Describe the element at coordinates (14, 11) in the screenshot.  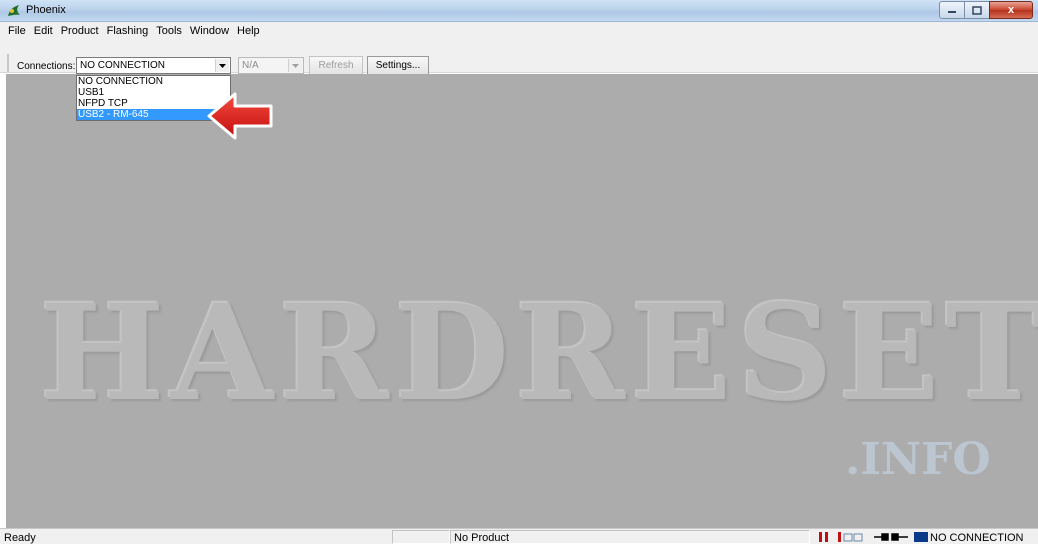
I see `phoenix-app-icon` at that location.